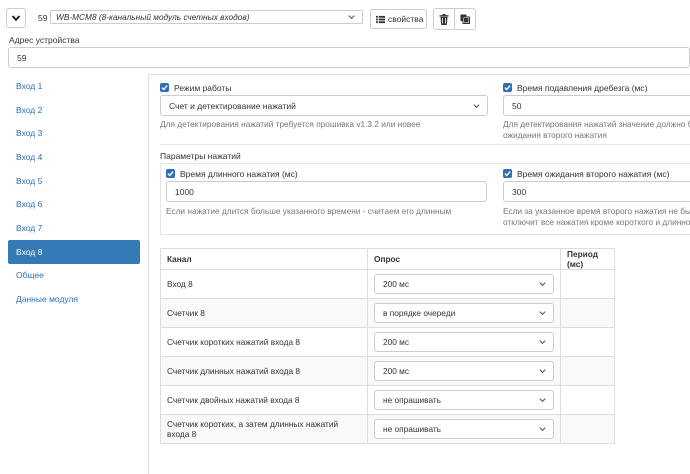 The image size is (690, 474). What do you see at coordinates (29, 133) in the screenshot?
I see `sidebar-item-label: Вход 3` at bounding box center [29, 133].